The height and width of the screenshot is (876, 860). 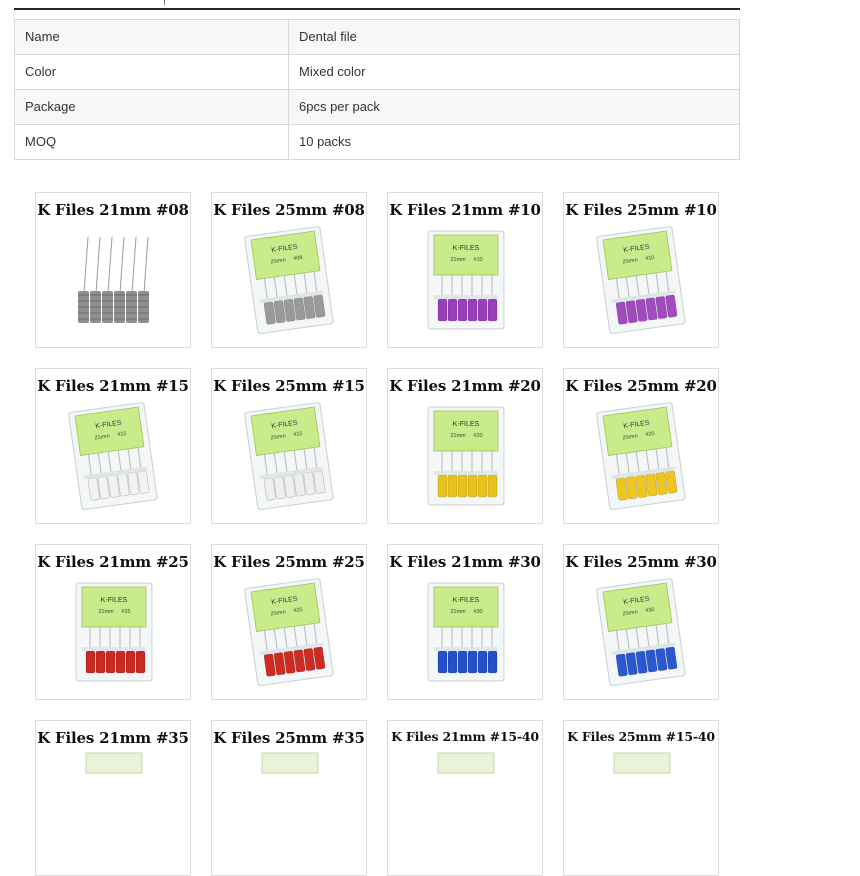 What do you see at coordinates (514, 37) in the screenshot?
I see `spec-value: Dental file` at bounding box center [514, 37].